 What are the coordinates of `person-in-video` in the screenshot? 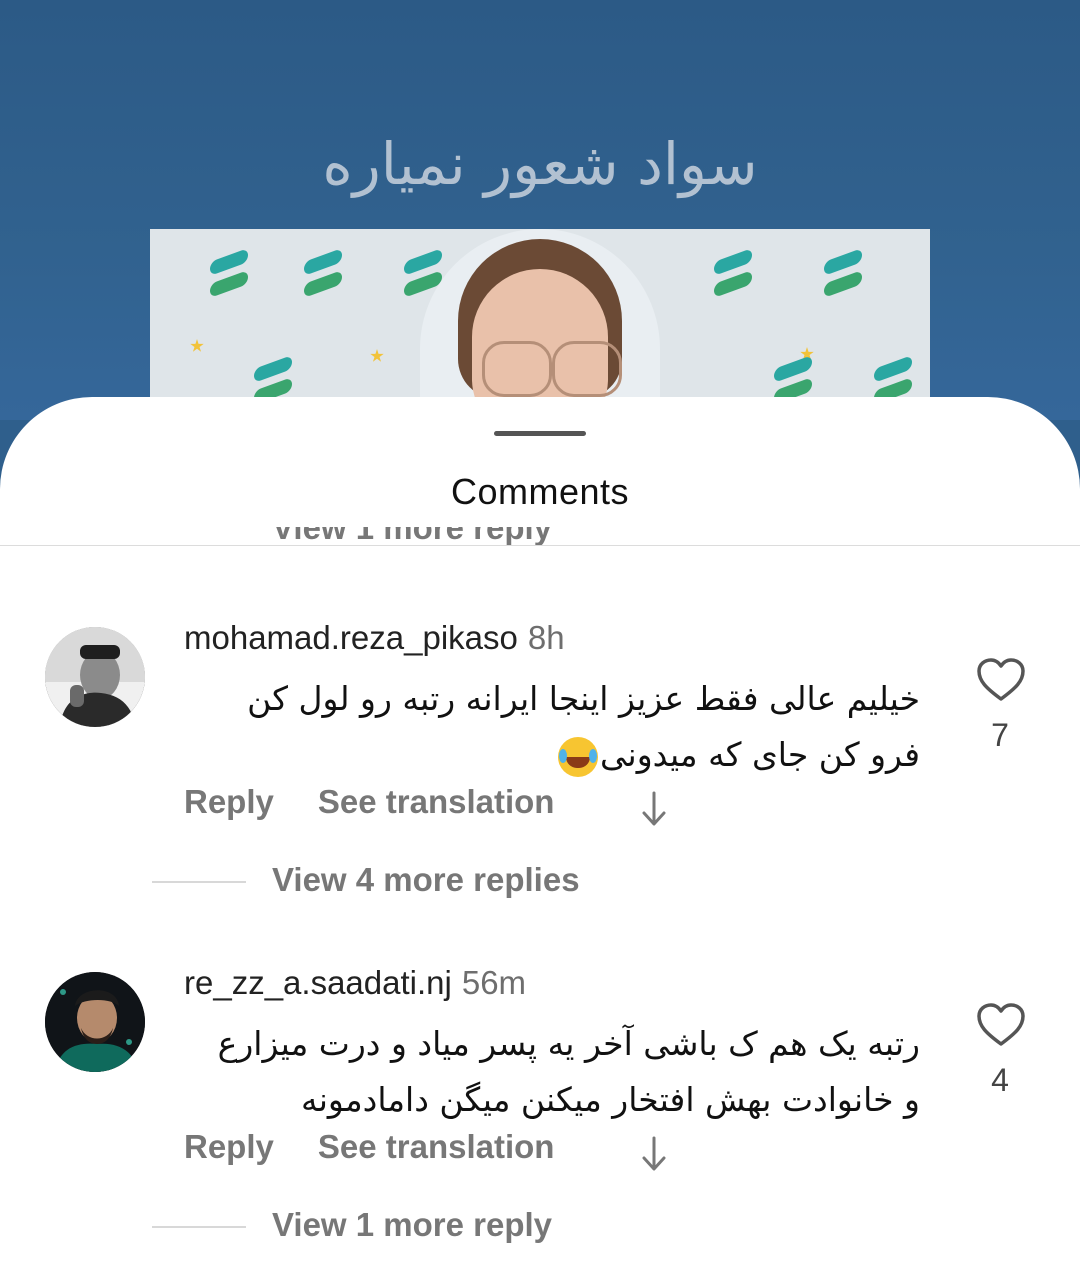 It's located at (540, 324).